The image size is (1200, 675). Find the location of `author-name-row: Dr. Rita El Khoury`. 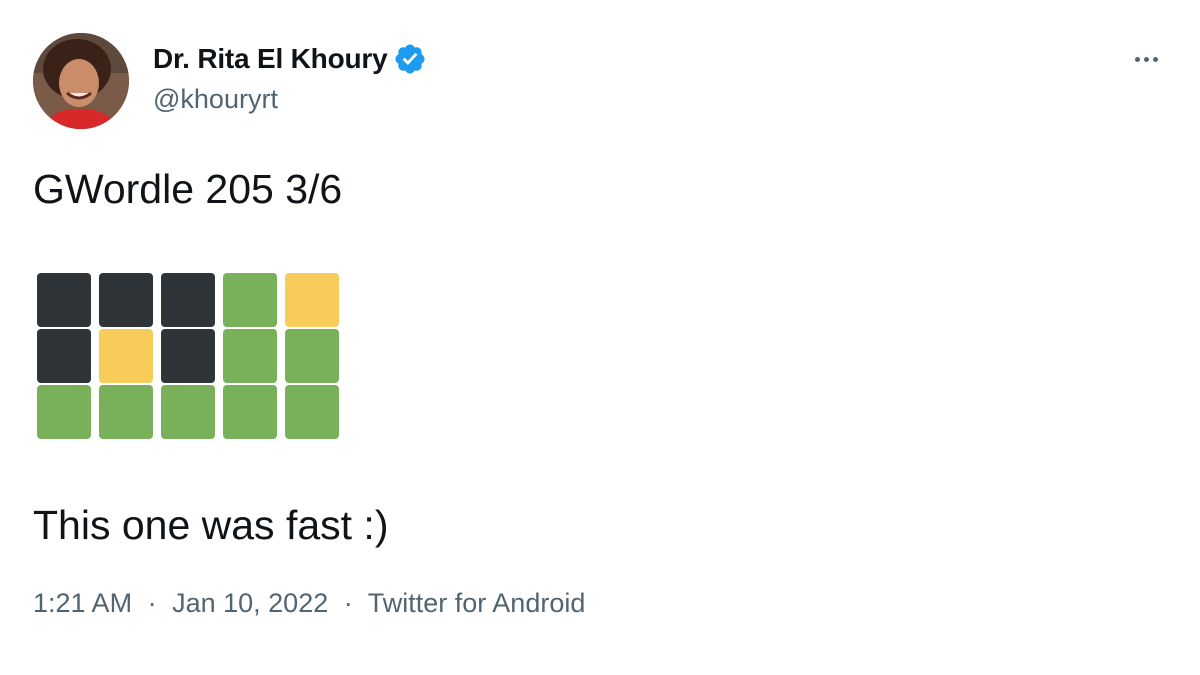

author-name-row: Dr. Rita El Khoury is located at coordinates (290, 59).